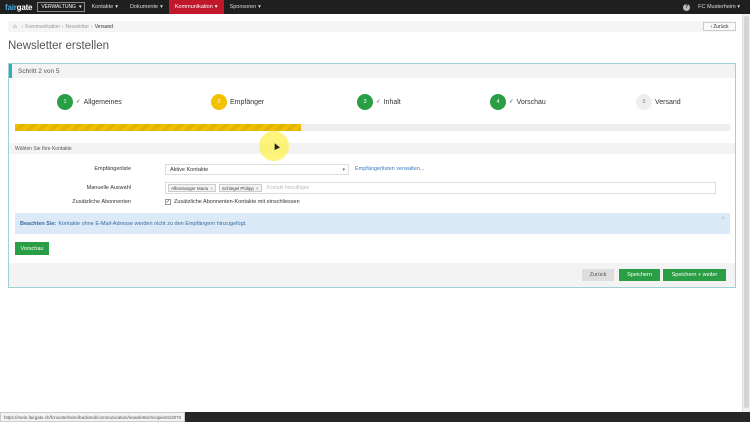  I want to click on section-title: Wählen Sie Ihre Kontakte, so click(372, 148).